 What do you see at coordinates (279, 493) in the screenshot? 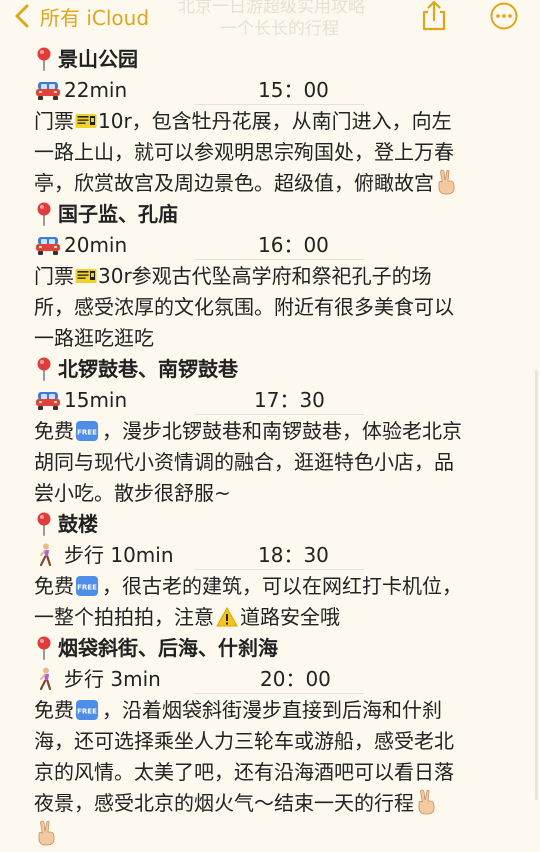
I see `description-line: 尝小吃。散步很舒服~` at bounding box center [279, 493].